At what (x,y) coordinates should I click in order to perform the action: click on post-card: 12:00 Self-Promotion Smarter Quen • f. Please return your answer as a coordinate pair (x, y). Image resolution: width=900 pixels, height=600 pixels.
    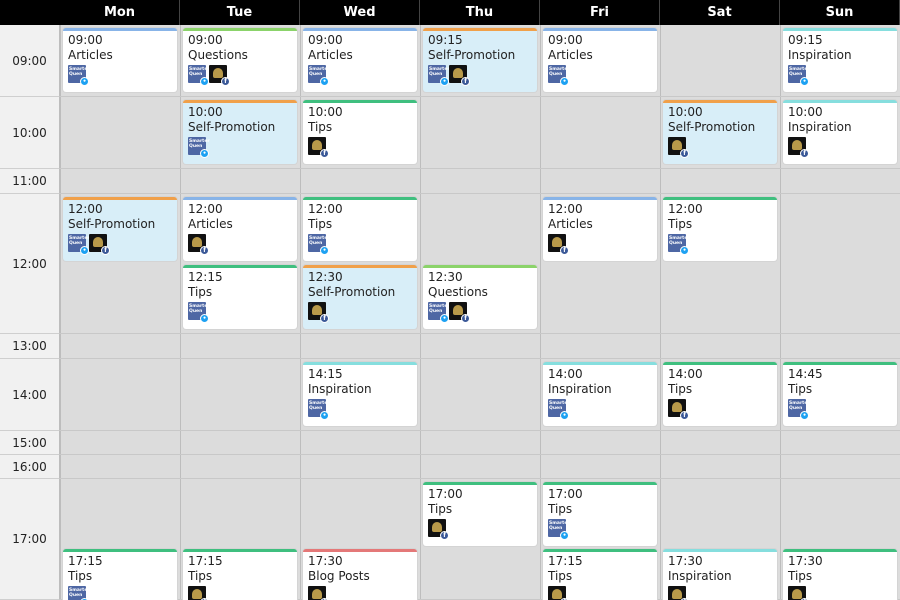
    Looking at the image, I should click on (120, 229).